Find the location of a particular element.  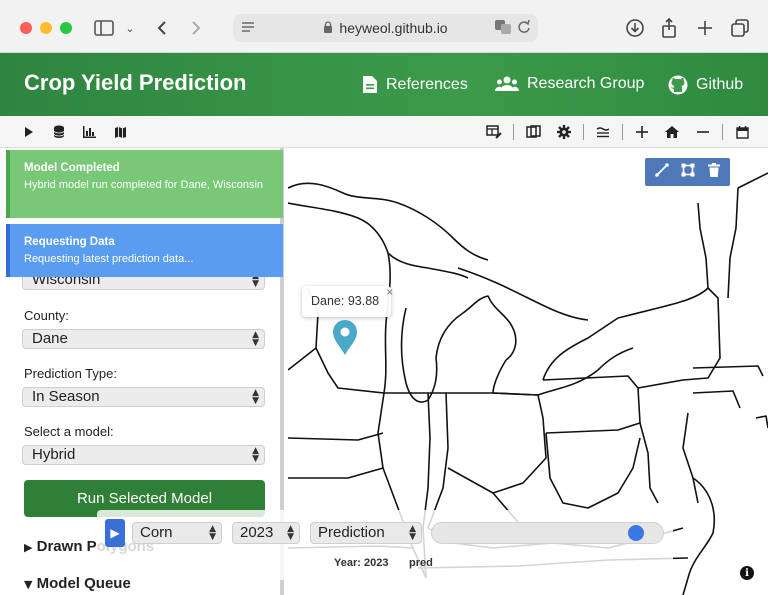

close-window-button is located at coordinates (26, 28).